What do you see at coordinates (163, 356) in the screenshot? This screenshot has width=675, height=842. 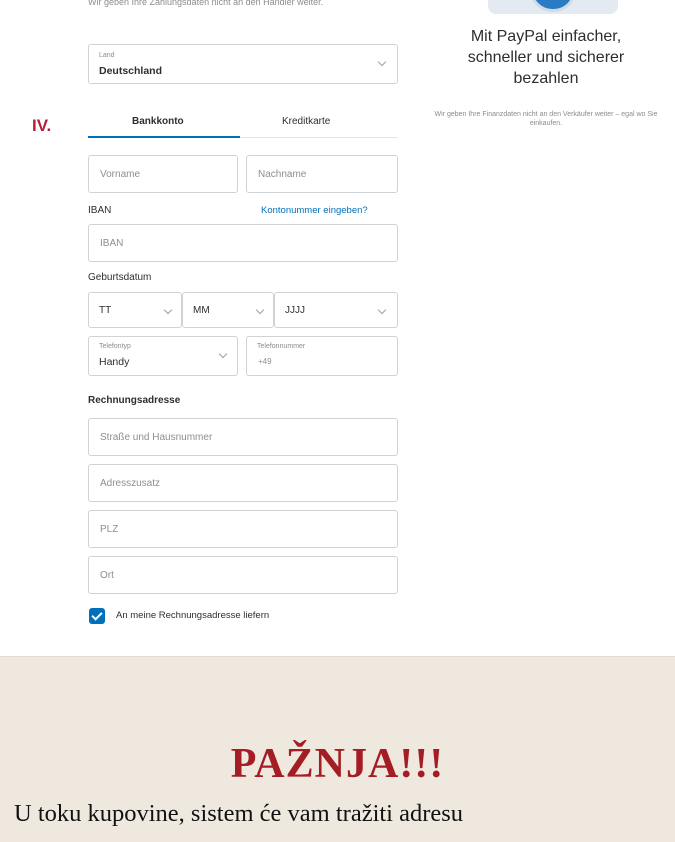 I see `phone-type-select: Telefontyp Handy` at bounding box center [163, 356].